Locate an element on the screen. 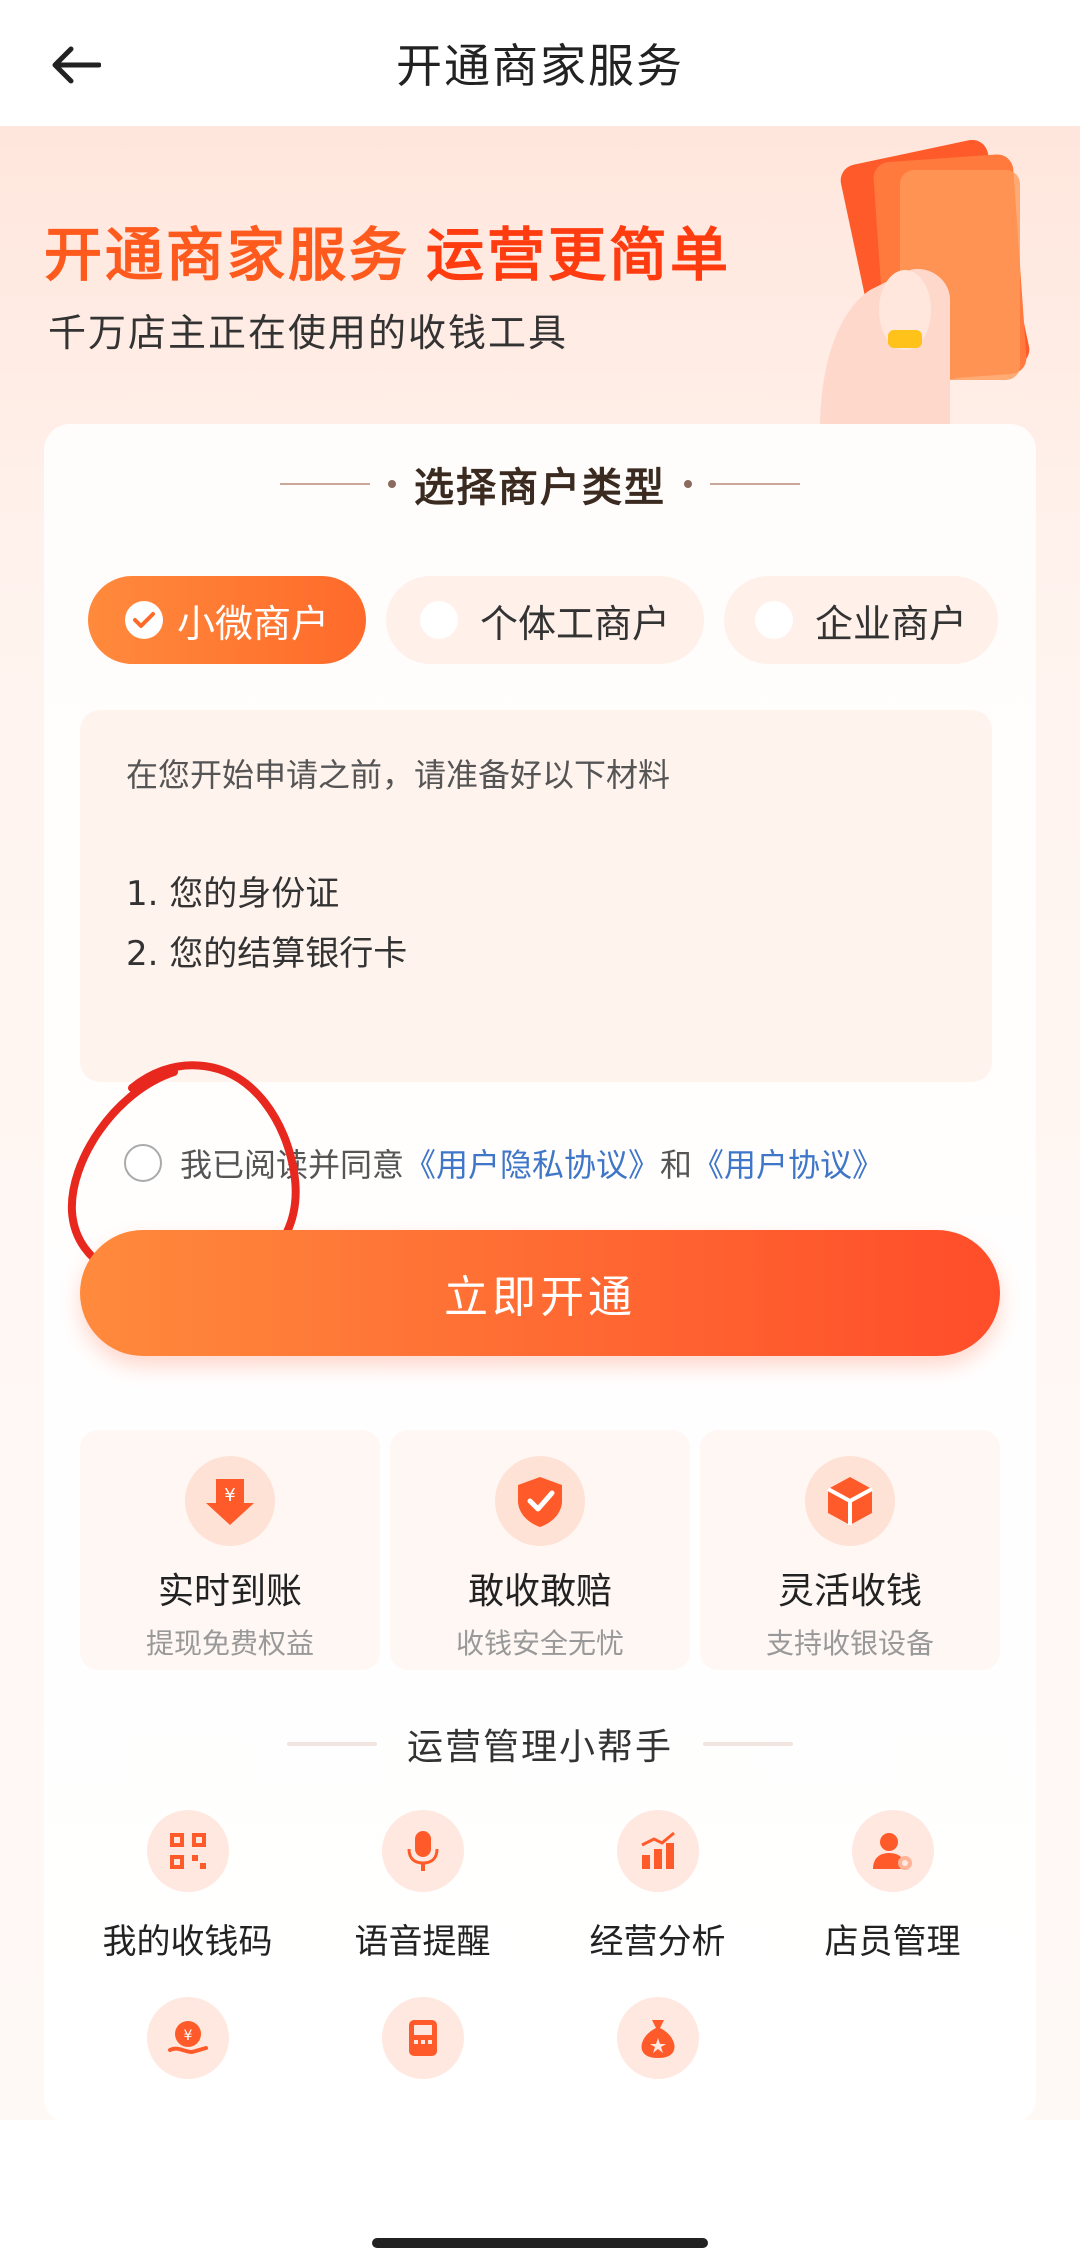 The image size is (1080, 2265). feature-flexible-collection: 灵活收钱 支持收银设备 is located at coordinates (850, 1550).